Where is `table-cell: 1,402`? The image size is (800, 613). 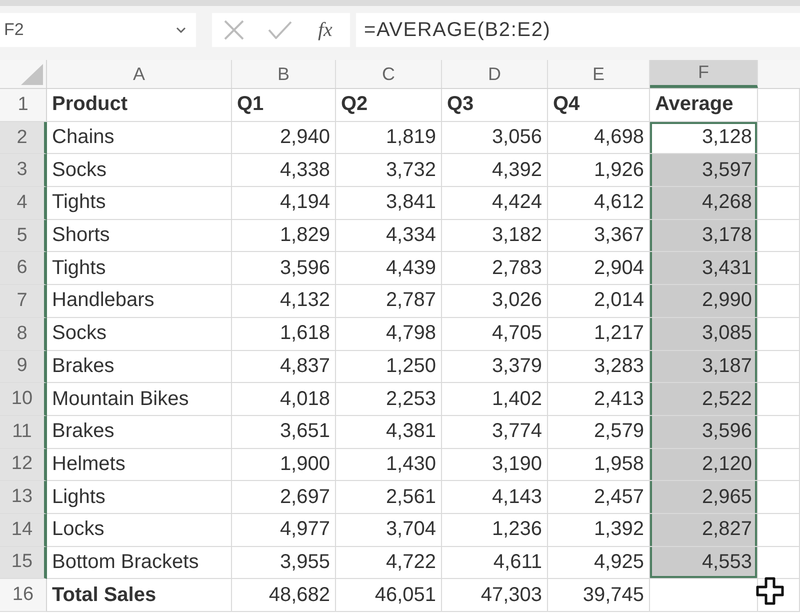
table-cell: 1,402 is located at coordinates (495, 399).